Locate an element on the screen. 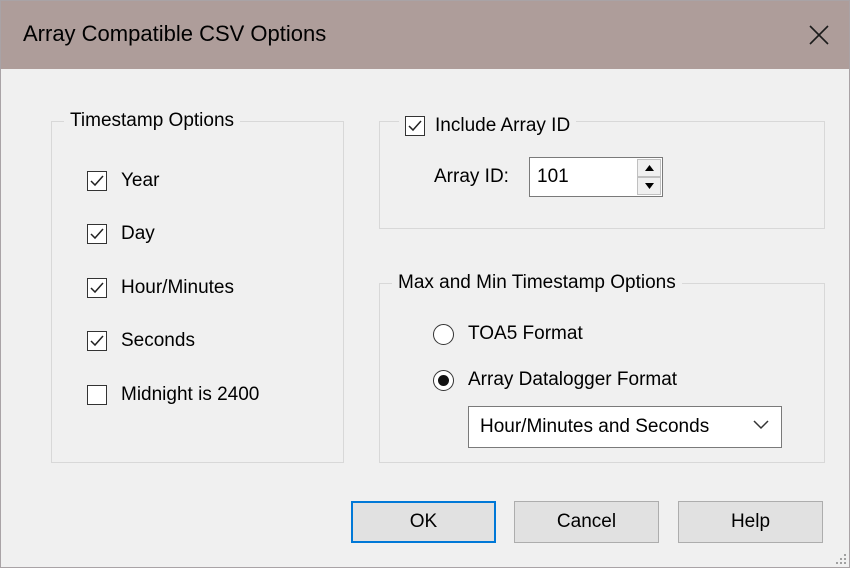 The height and width of the screenshot is (570, 854). arrow-up-icon is located at coordinates (649, 168).